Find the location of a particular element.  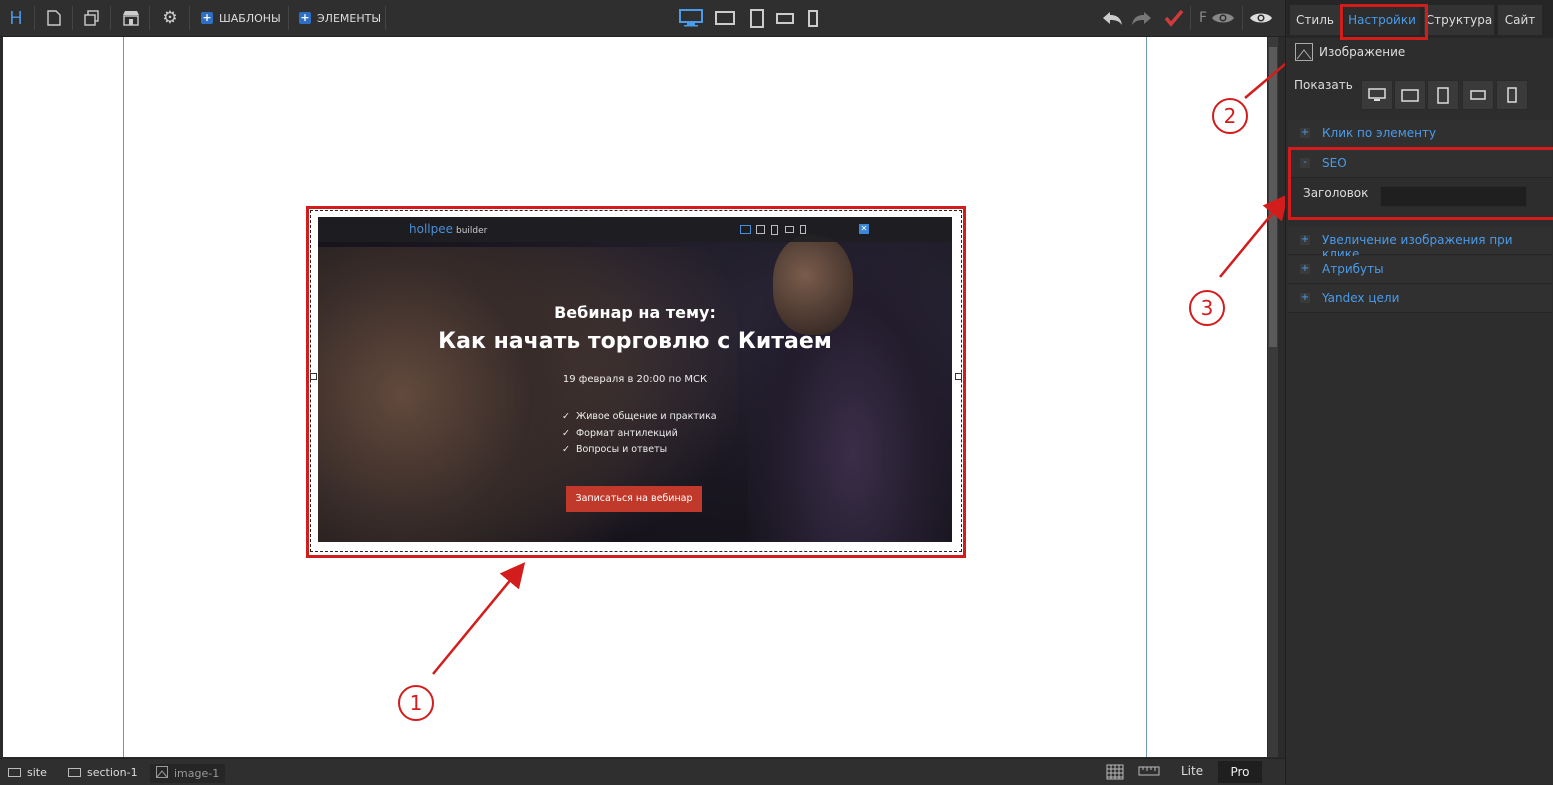

ruler-icon is located at coordinates (1149, 772).